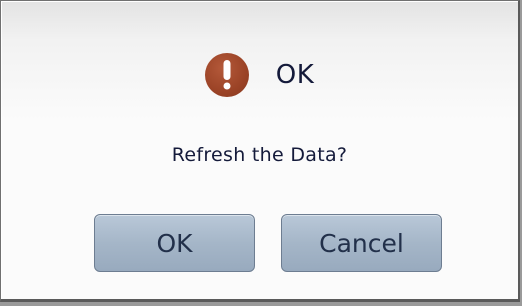  I want to click on warning-icon, so click(226, 75).